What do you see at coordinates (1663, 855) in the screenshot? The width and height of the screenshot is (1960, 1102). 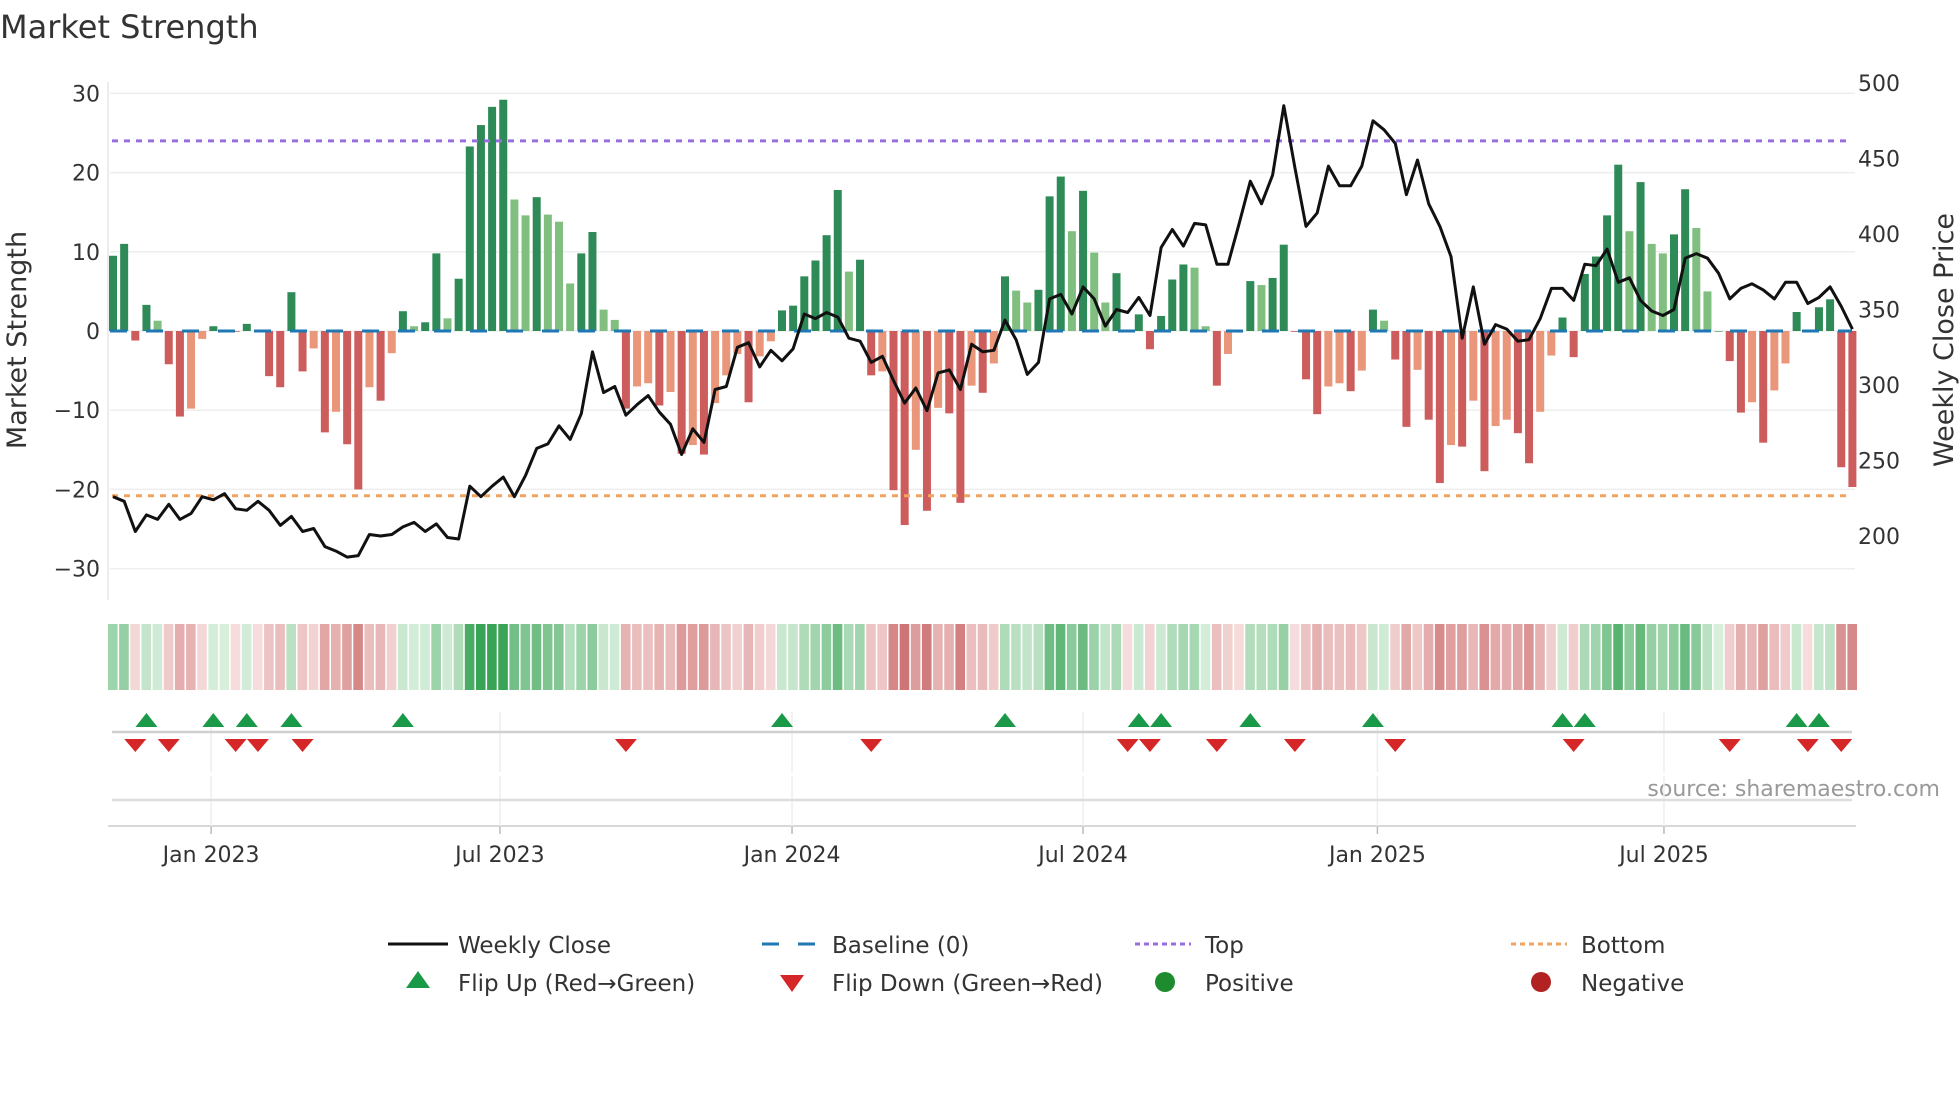 I see `x-tick-label: Jul 2025` at bounding box center [1663, 855].